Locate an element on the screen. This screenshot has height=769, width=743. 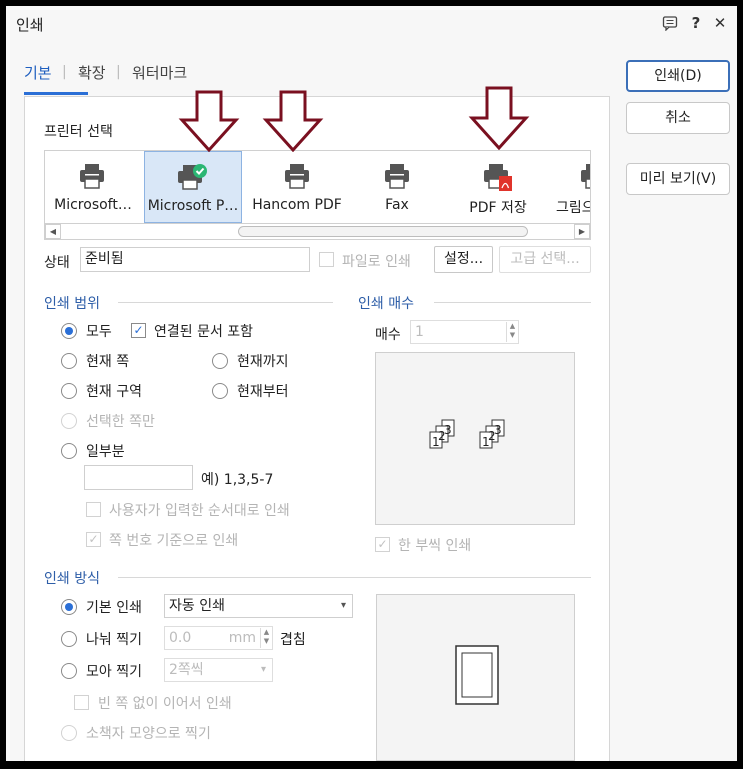
preview-button: 미리 보기(V) is located at coordinates (678, 179).